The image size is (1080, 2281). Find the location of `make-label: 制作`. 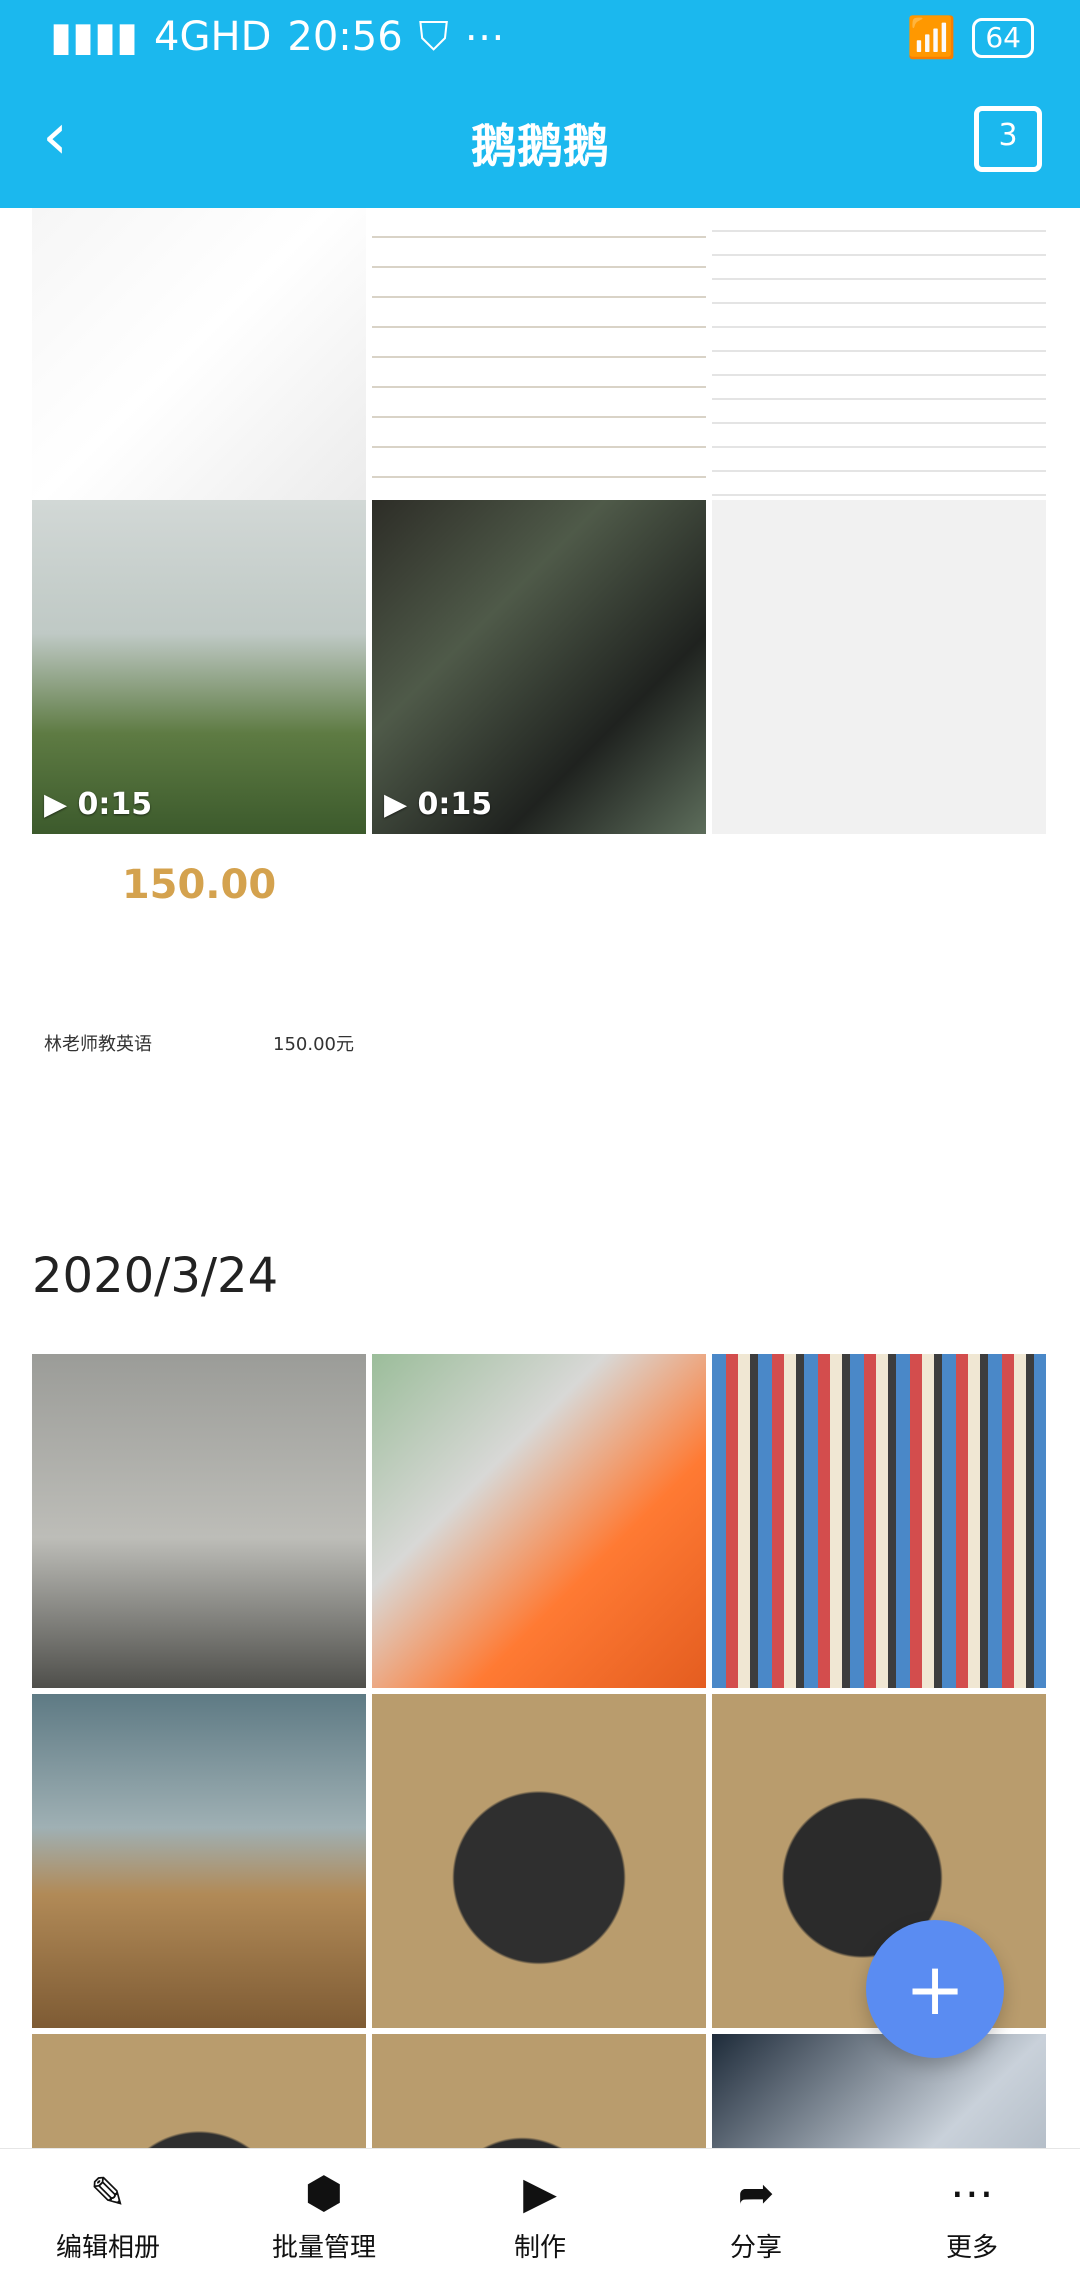

make-label: 制作 is located at coordinates (539, 2247).